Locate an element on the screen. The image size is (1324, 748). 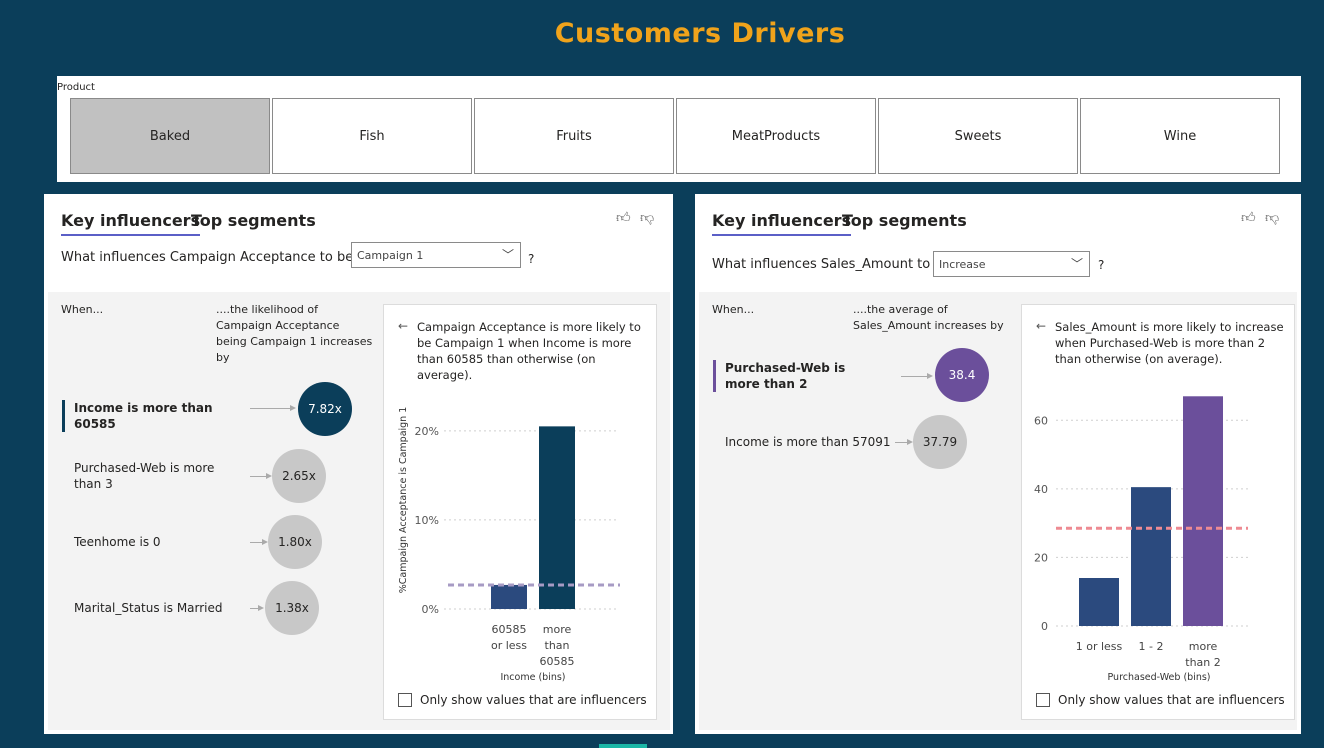
influence-bubble: 38.4 is located at coordinates (962, 375).